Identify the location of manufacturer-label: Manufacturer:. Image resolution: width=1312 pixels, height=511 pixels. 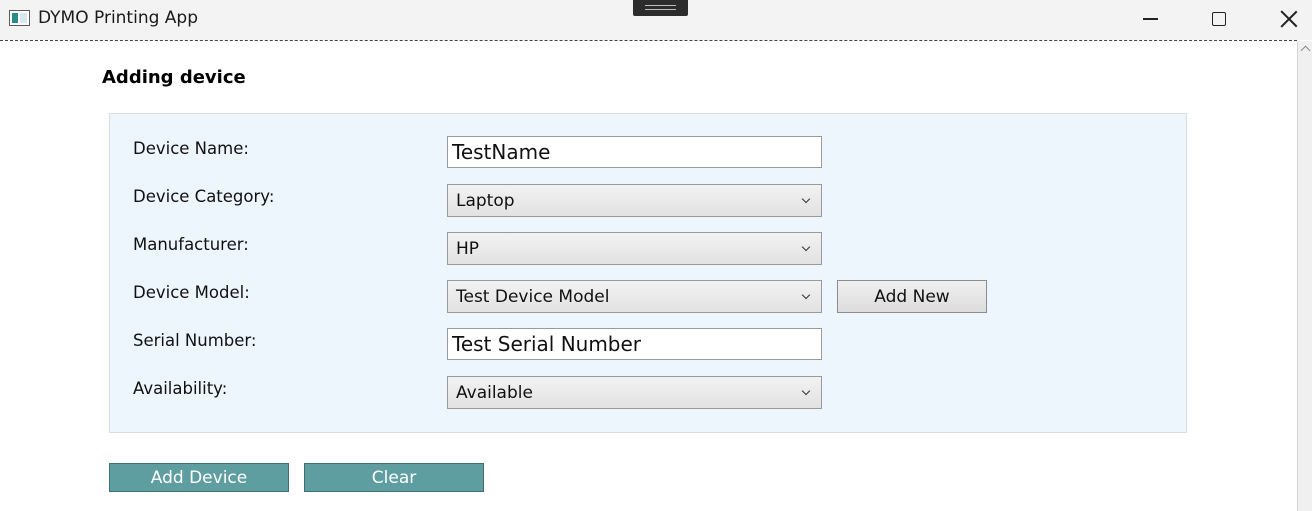
(191, 244).